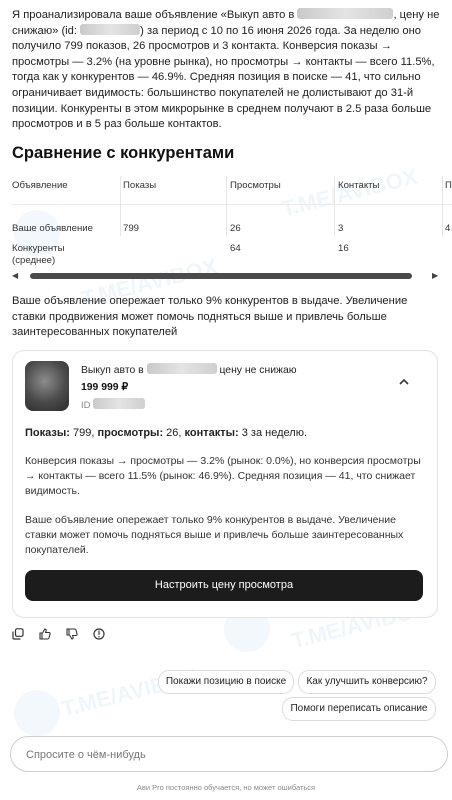 Image resolution: width=452 pixels, height=800 pixels. What do you see at coordinates (123, 153) in the screenshot?
I see `comparison-heading: Сравнение с конкурентами` at bounding box center [123, 153].